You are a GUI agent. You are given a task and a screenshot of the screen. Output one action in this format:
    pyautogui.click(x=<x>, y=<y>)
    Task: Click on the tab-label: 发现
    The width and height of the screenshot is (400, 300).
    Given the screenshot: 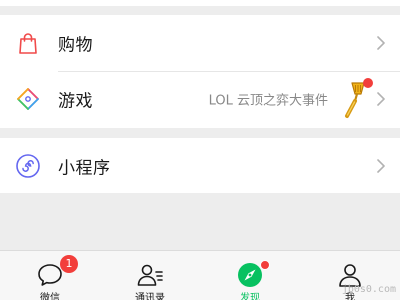 What is the action you would take?
    pyautogui.click(x=250, y=296)
    